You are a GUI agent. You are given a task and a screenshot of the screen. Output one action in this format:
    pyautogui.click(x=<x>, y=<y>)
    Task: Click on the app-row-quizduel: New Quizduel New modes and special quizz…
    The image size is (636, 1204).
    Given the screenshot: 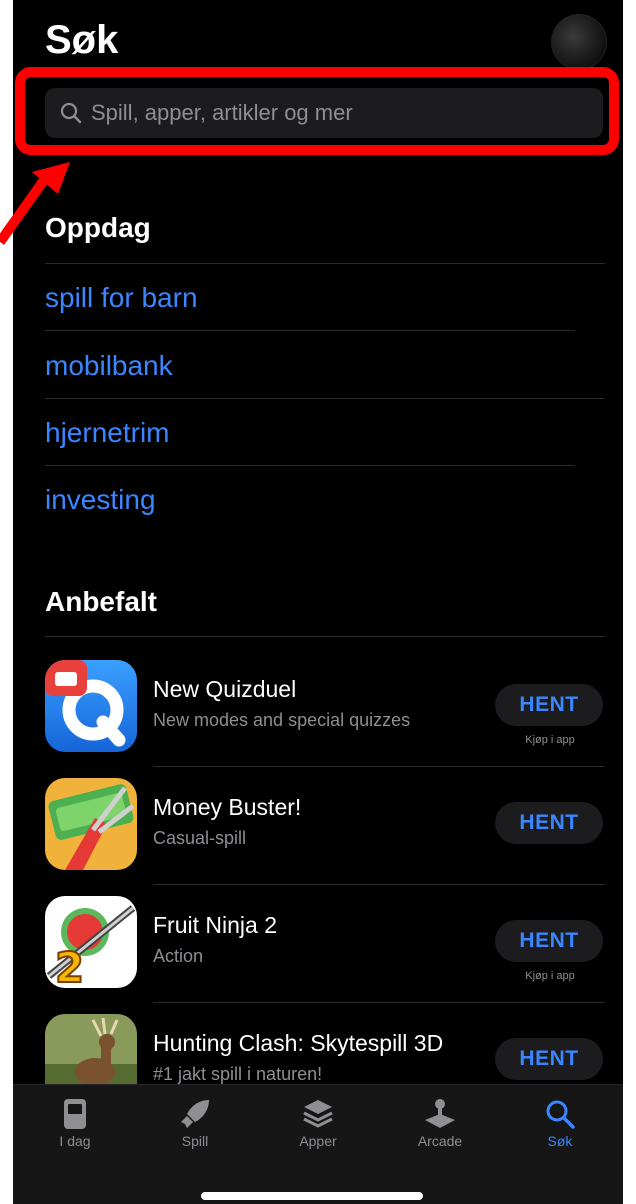 What is the action you would take?
    pyautogui.click(x=325, y=716)
    